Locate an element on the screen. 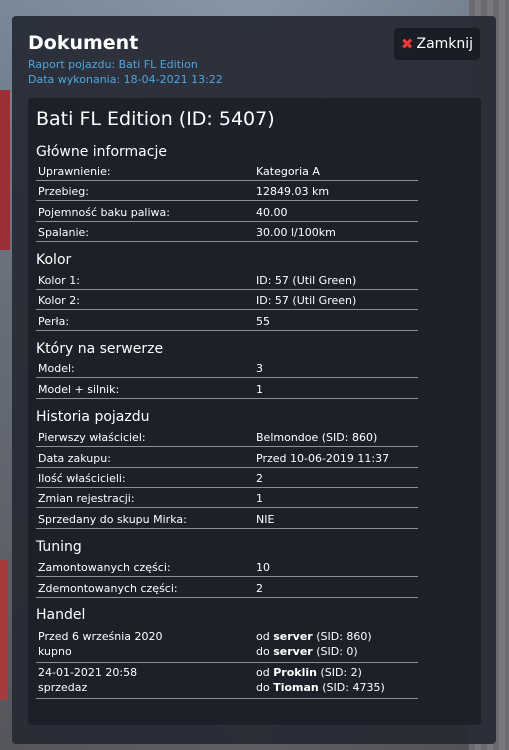  info-label: Zmian rejestracji: is located at coordinates (86, 498).